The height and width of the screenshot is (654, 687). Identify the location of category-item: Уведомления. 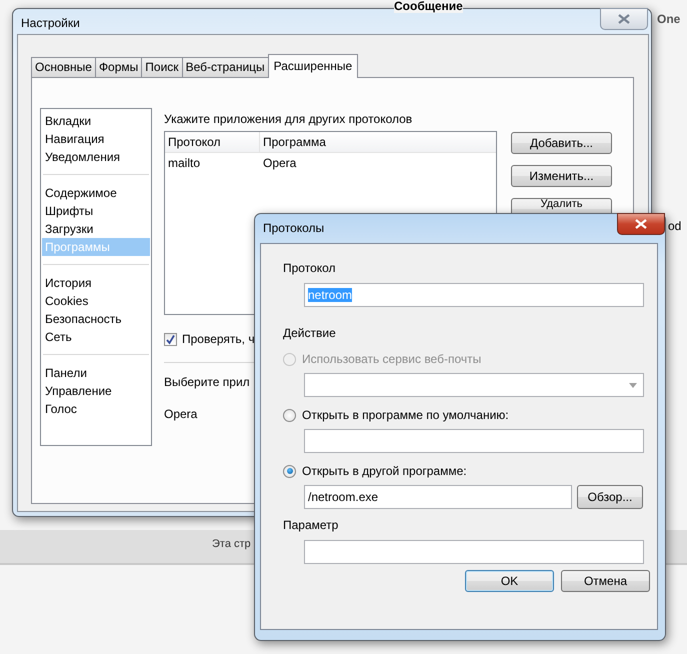
(96, 157).